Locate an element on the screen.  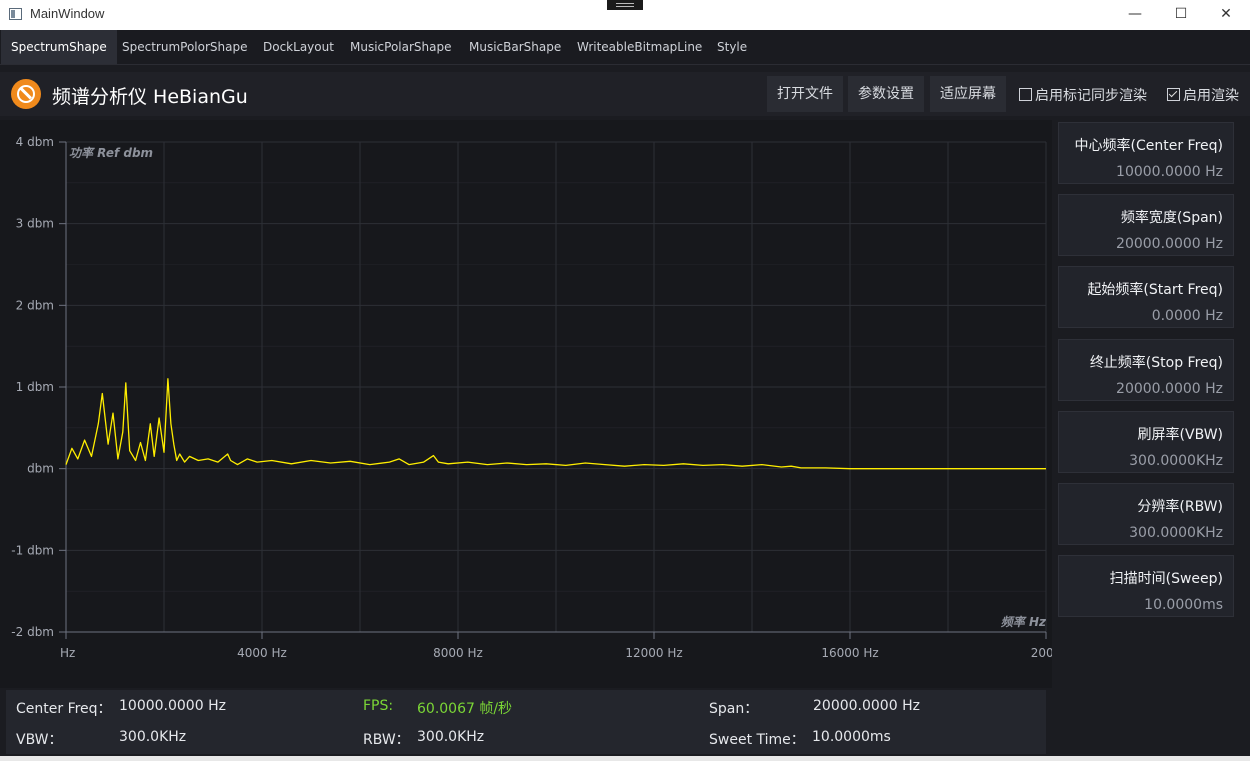
center-freq-label: Center Freq： is located at coordinates (64, 709).